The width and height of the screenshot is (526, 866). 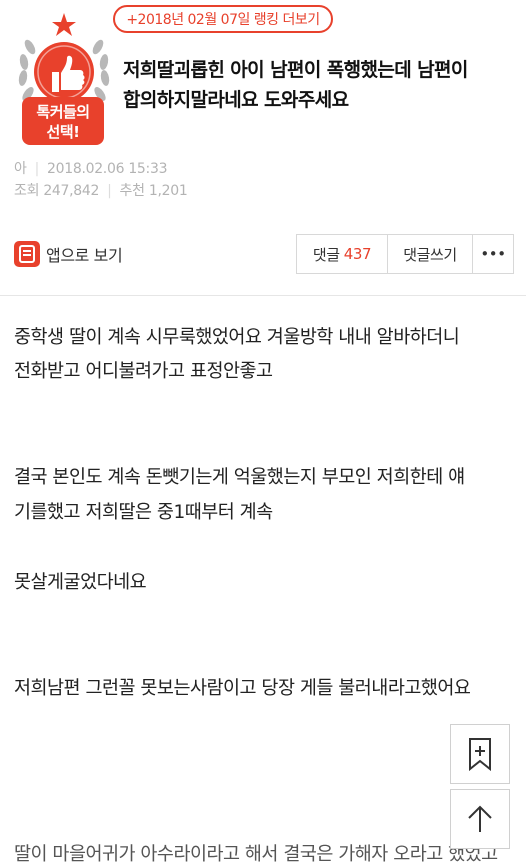 What do you see at coordinates (236, 100) in the screenshot?
I see `post-title-line2: 합의하지말라네요 도와주세요` at bounding box center [236, 100].